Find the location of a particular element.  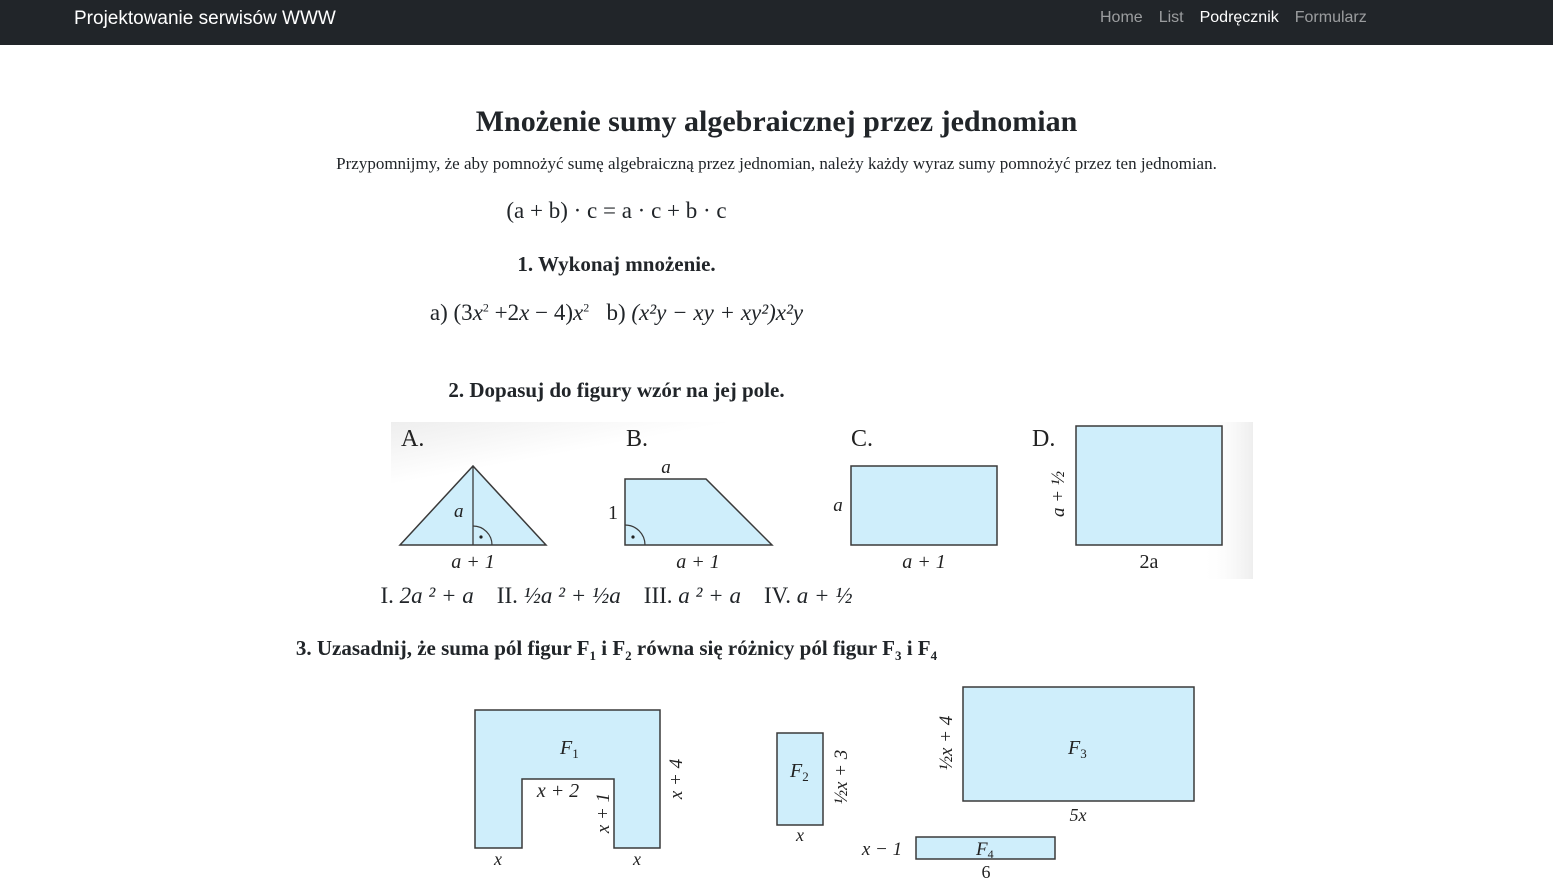

figure-f1-shape is located at coordinates (567, 779).